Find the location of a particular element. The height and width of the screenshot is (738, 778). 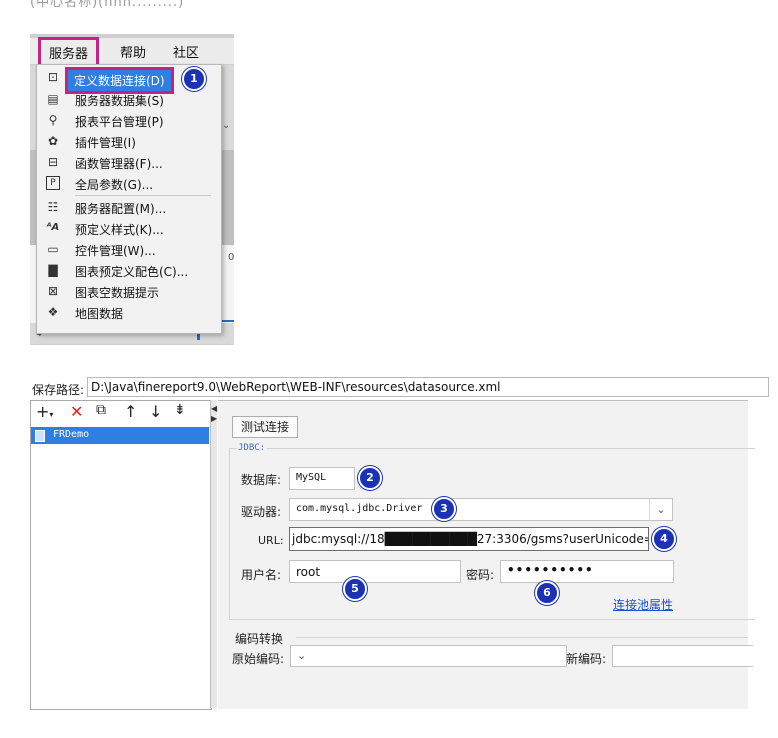

database-icon is located at coordinates (40, 436).